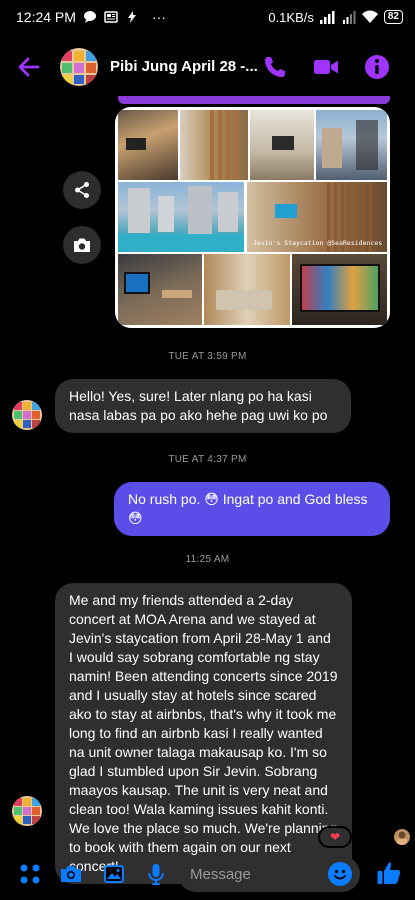  I want to click on wifi-icon, so click(369, 16).